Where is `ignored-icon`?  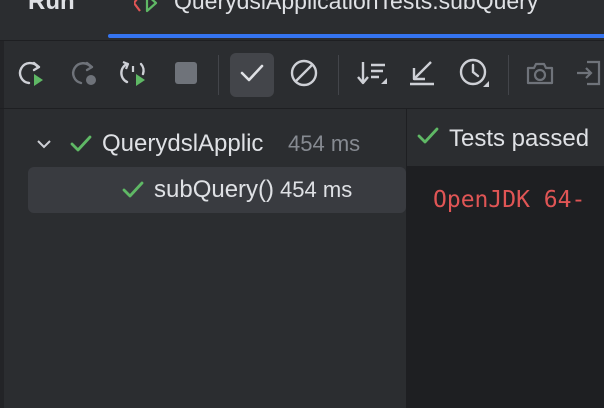 ignored-icon is located at coordinates (304, 75).